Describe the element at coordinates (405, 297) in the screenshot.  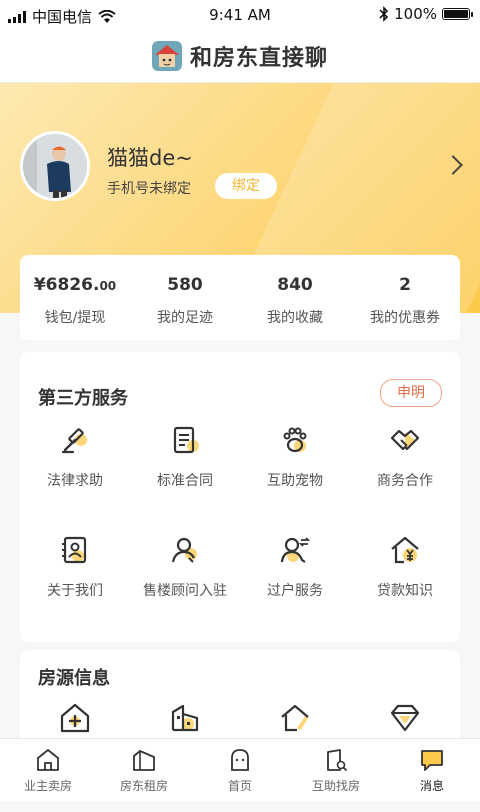
I see `stat-coupons: 2 我的优惠券` at that location.